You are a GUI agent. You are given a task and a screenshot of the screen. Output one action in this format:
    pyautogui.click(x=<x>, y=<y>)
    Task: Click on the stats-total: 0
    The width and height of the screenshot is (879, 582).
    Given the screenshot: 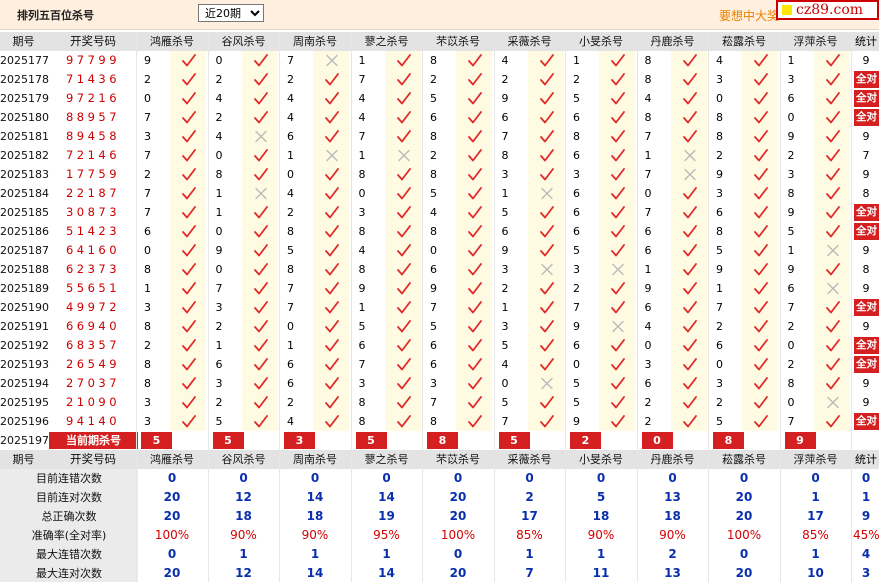 What is the action you would take?
    pyautogui.click(x=866, y=478)
    